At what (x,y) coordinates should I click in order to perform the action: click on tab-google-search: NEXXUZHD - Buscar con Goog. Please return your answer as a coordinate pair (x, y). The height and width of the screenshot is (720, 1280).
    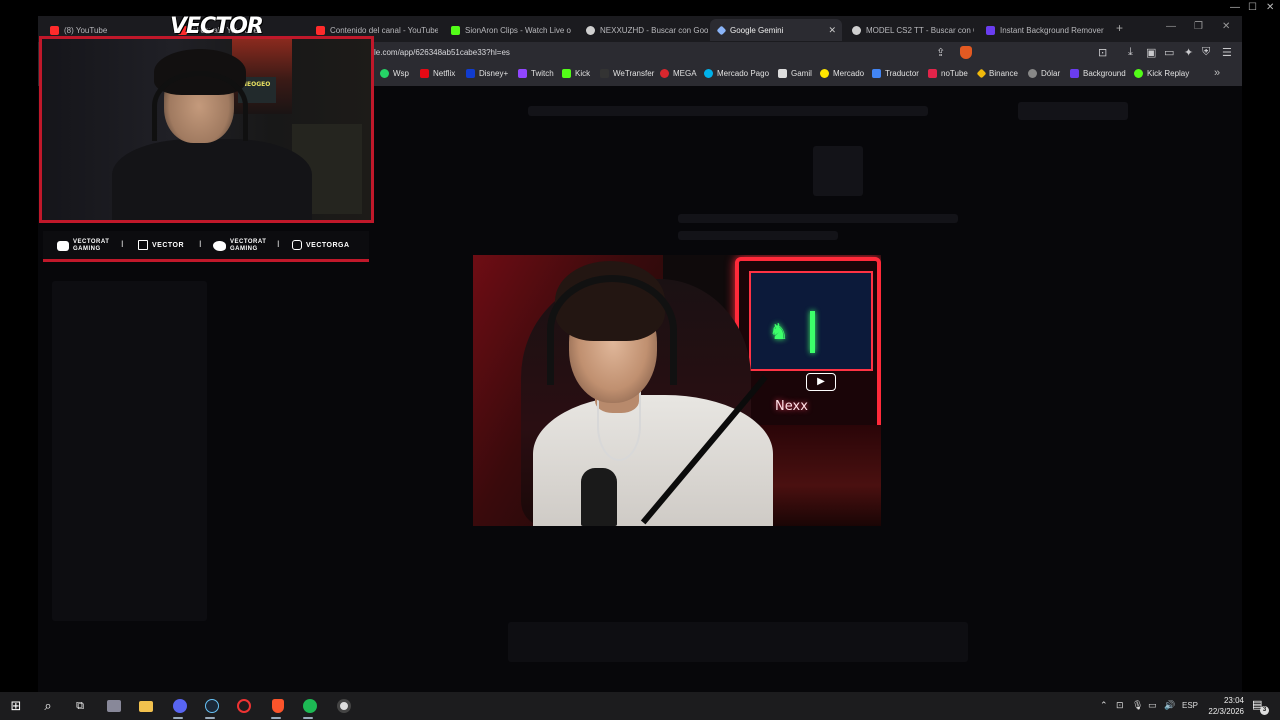
    Looking at the image, I should click on (643, 30).